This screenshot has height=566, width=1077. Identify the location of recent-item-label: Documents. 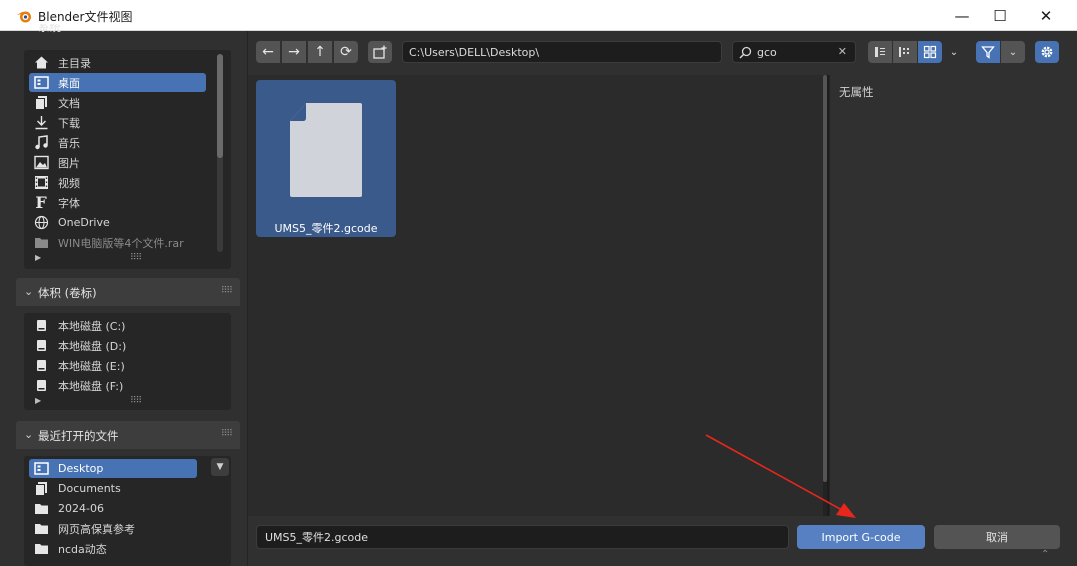
(89, 488).